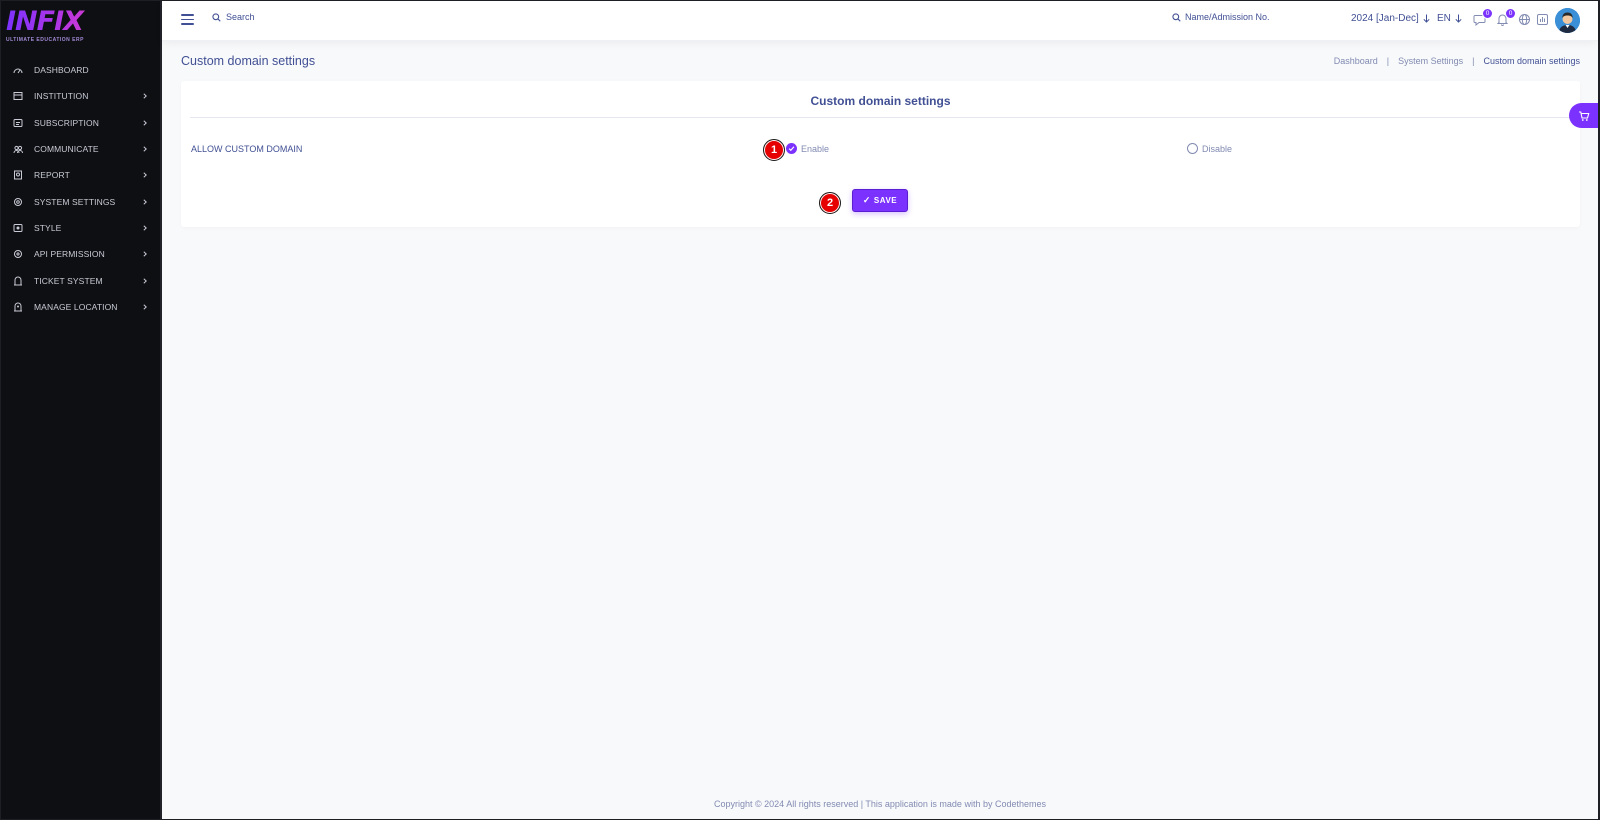  I want to click on sidebar-item-manage-location: MANAGE LOCATION, so click(80, 307).